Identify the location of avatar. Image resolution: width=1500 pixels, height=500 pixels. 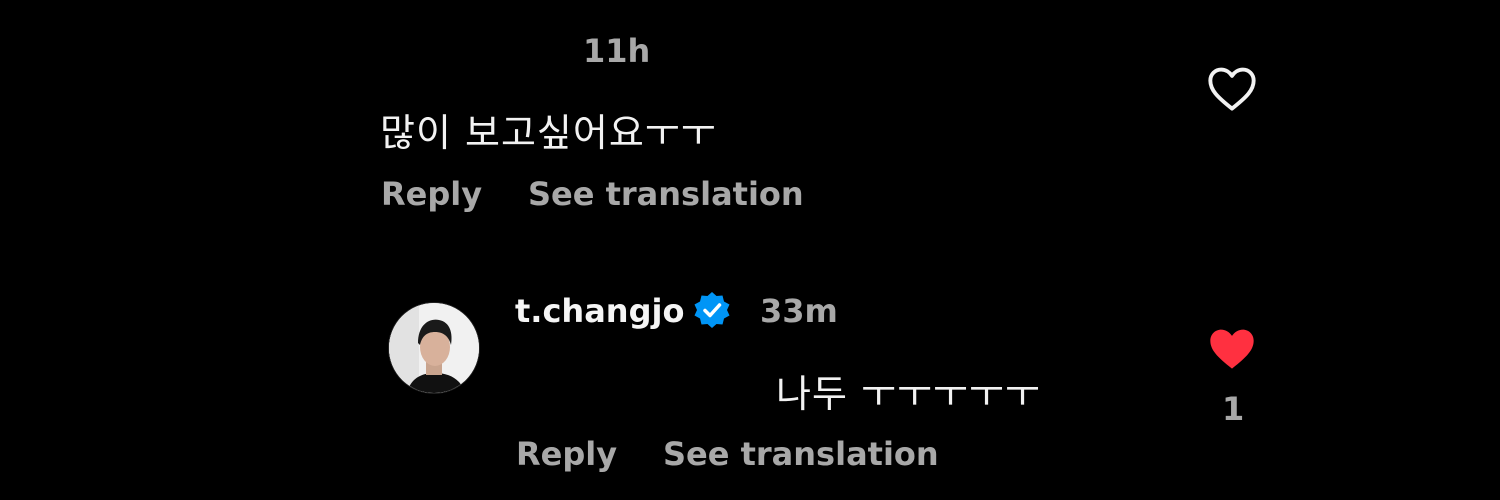
(434, 348).